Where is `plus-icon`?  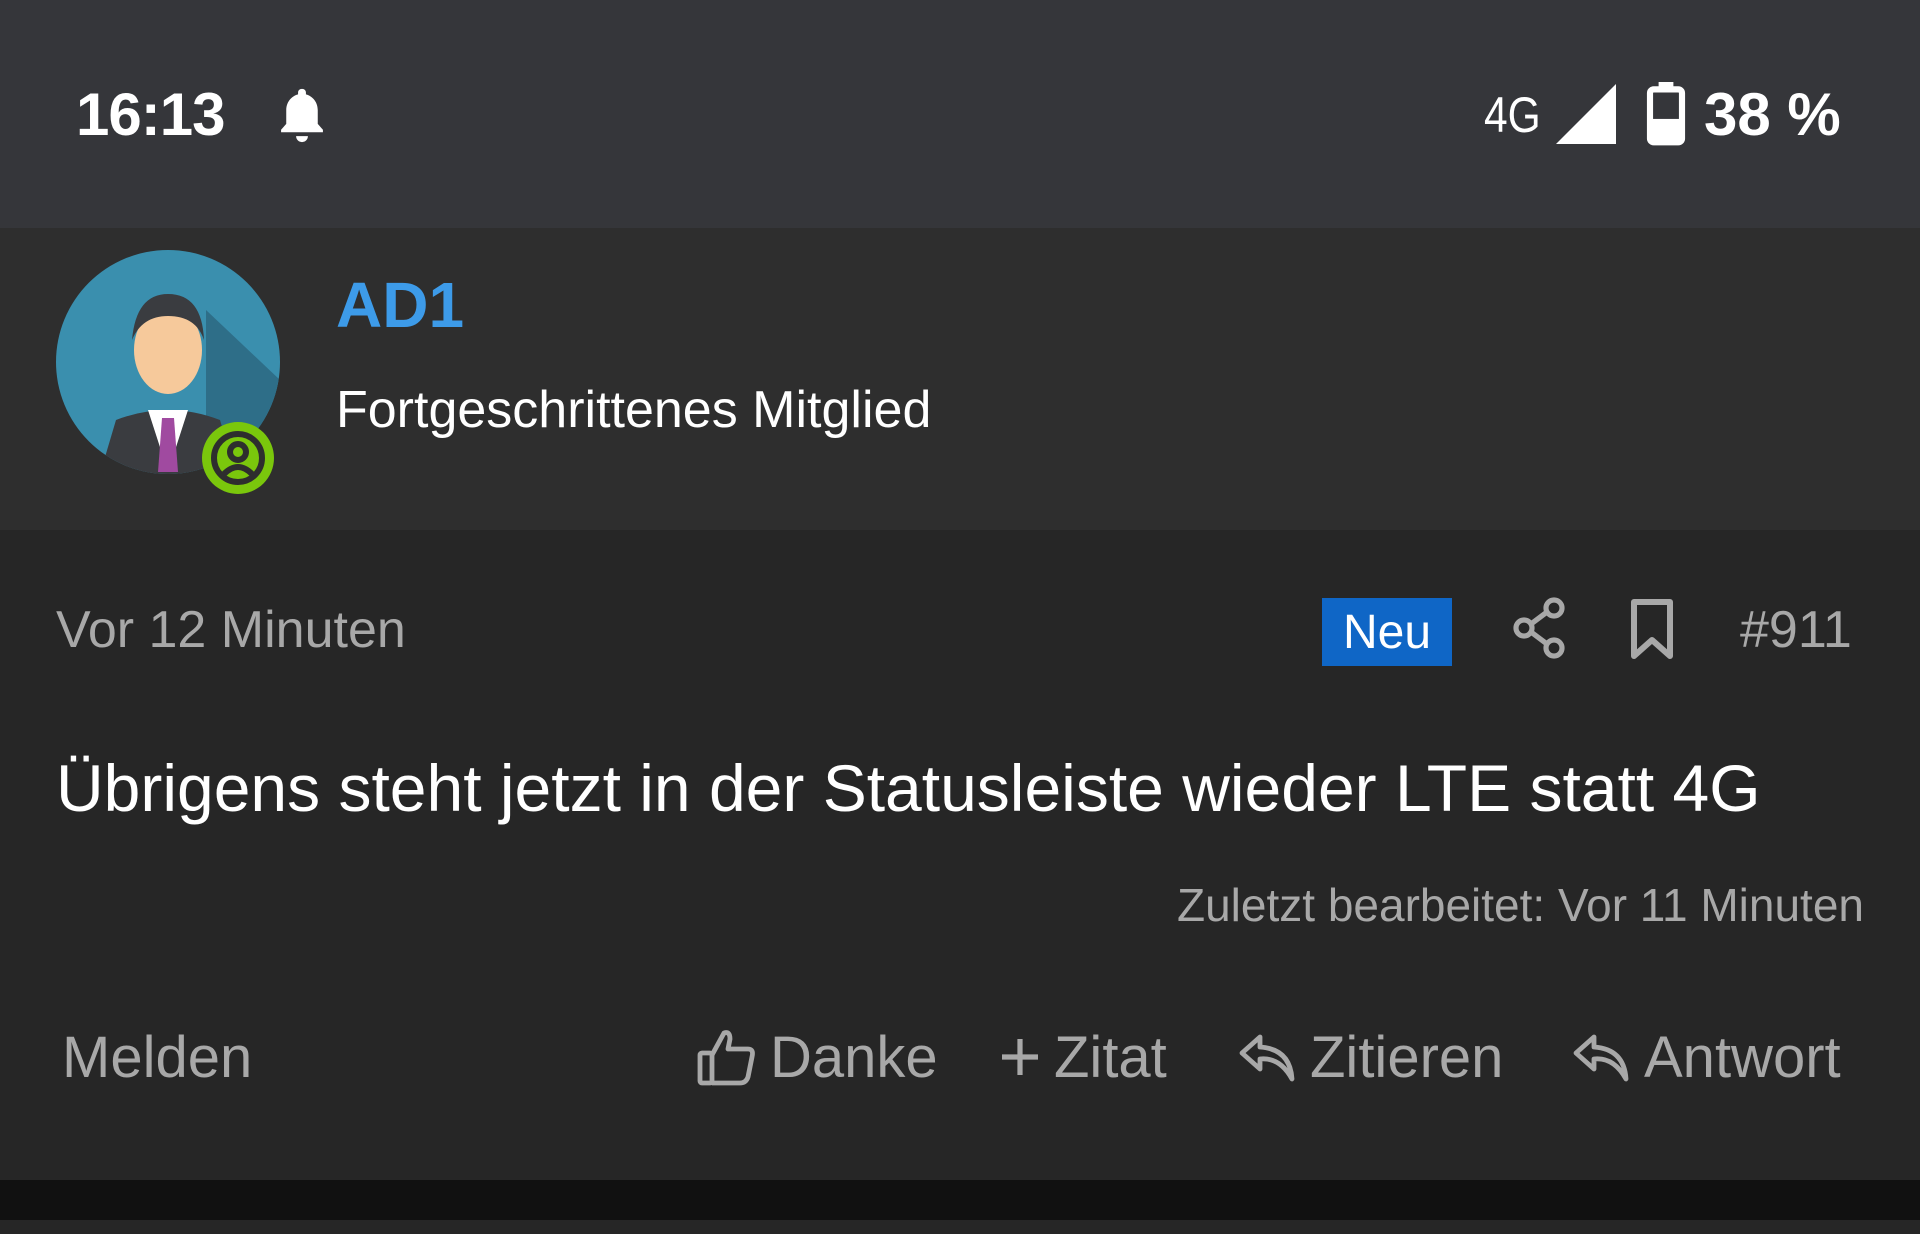 plus-icon is located at coordinates (1020, 1057).